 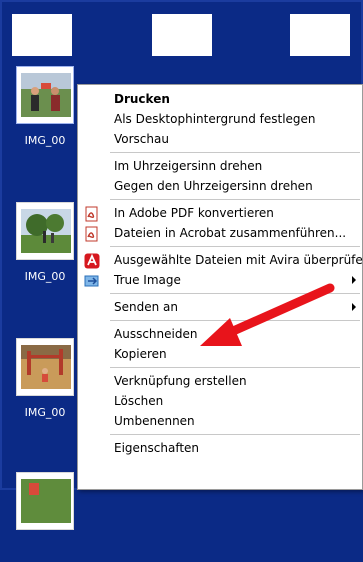 I want to click on menu-item-label: Löschen, so click(x=139, y=401).